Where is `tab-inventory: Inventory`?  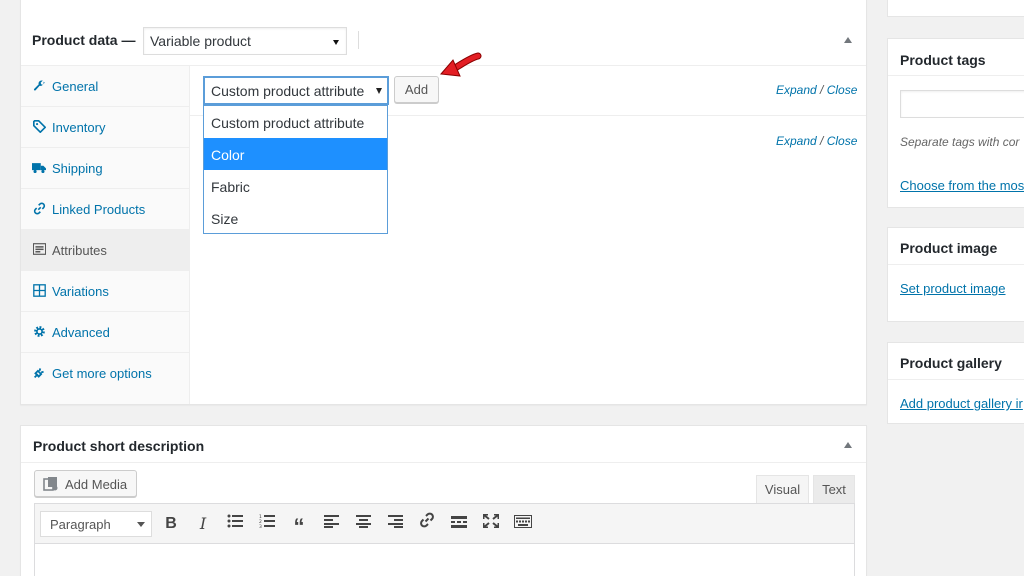
tab-inventory: Inventory is located at coordinates (105, 127).